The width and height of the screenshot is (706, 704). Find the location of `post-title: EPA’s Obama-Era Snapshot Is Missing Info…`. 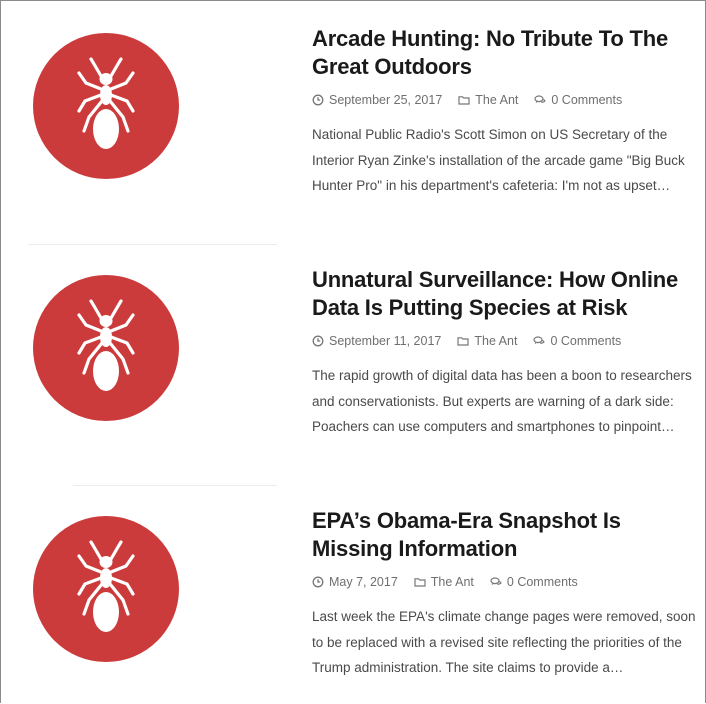

post-title: EPA’s Obama-Era Snapshot Is Missing Info… is located at coordinates (504, 535).